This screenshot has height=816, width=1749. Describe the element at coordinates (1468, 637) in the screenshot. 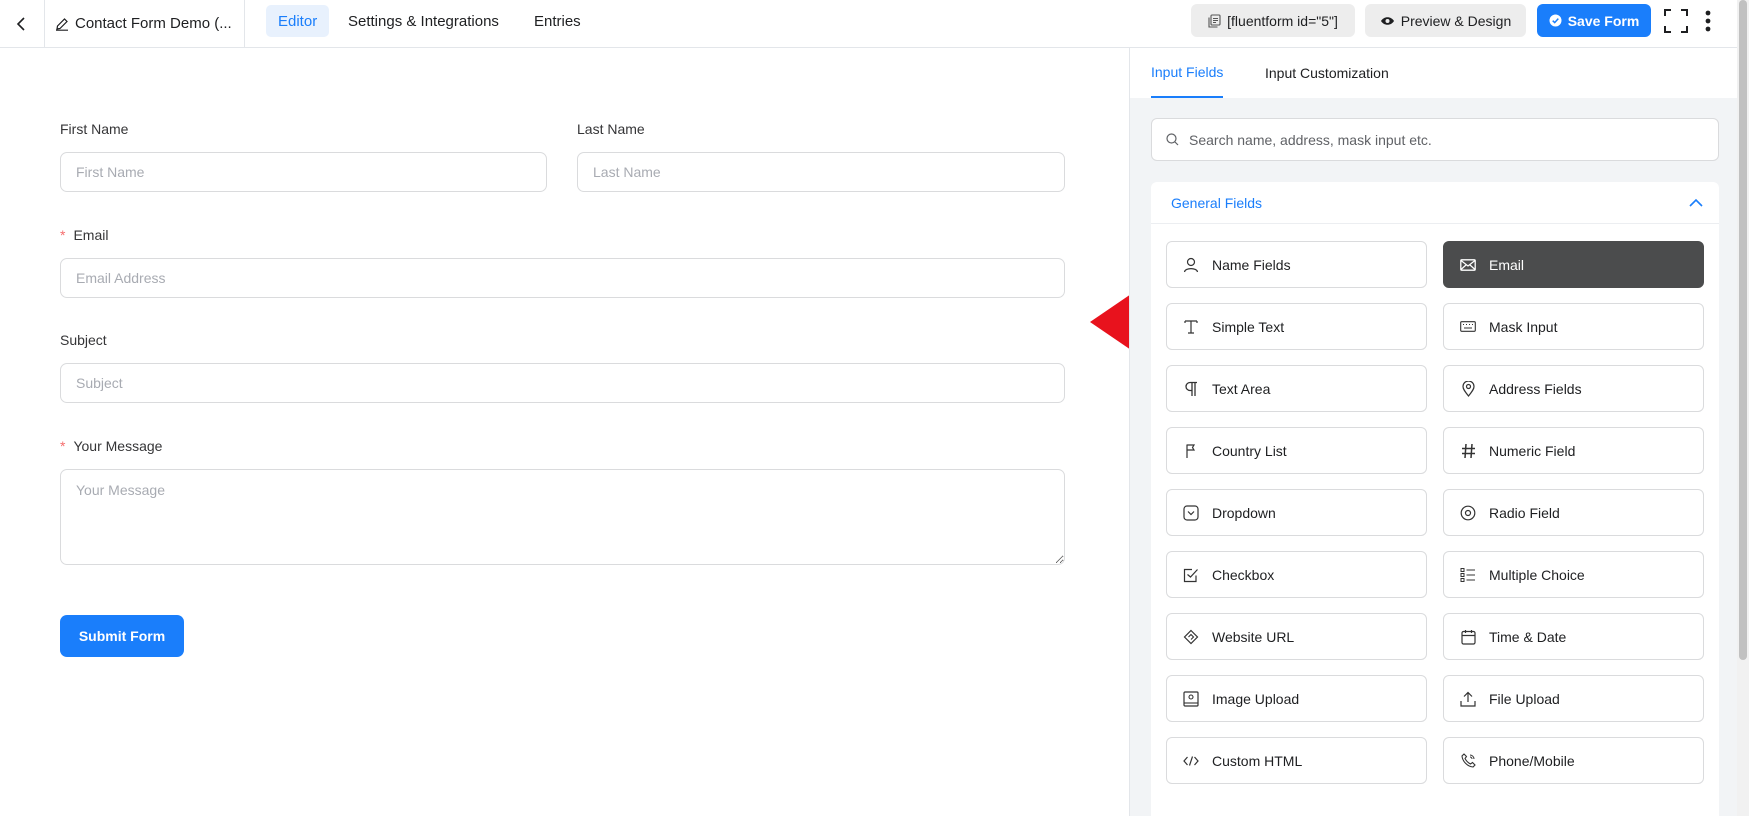

I see `calendar-icon` at that location.